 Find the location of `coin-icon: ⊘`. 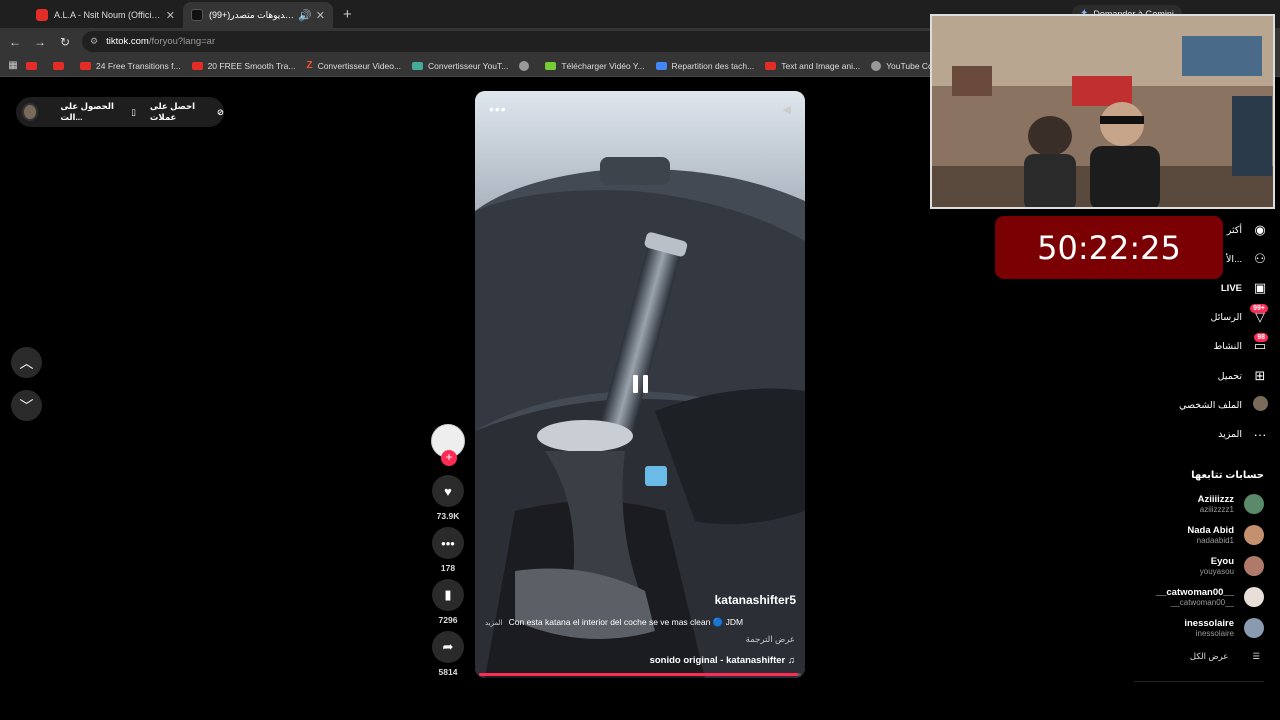

coin-icon: ⊘ is located at coordinates (220, 111).